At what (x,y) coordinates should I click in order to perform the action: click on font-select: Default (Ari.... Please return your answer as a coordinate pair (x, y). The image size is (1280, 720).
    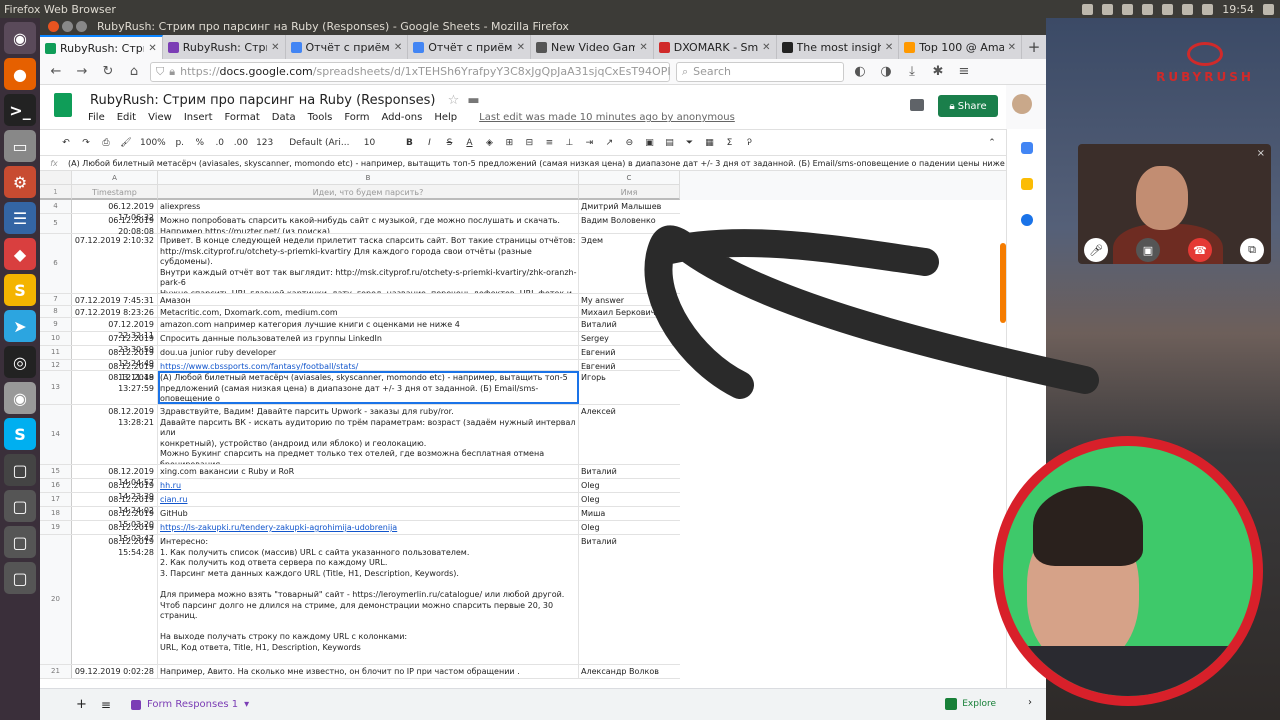
    Looking at the image, I should click on (319, 143).